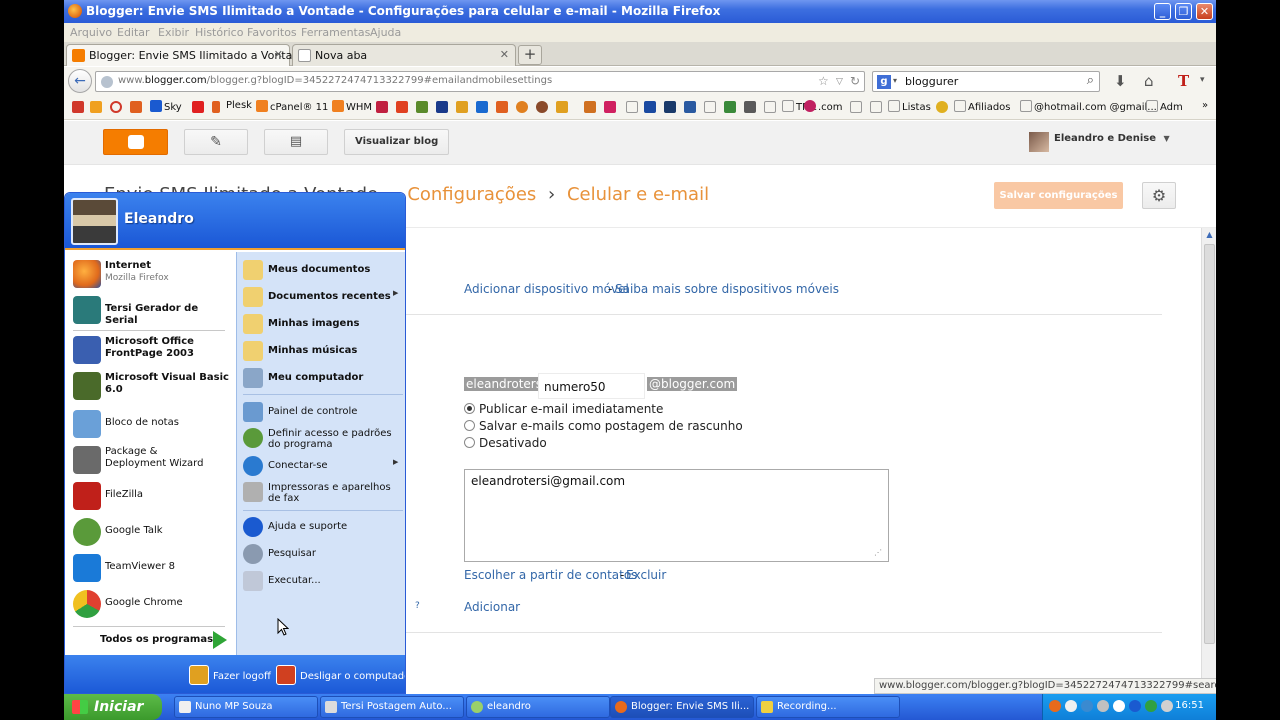  Describe the element at coordinates (986, 81) in the screenshot. I see `search-box: g ▾ bloggurer ⌕` at that location.